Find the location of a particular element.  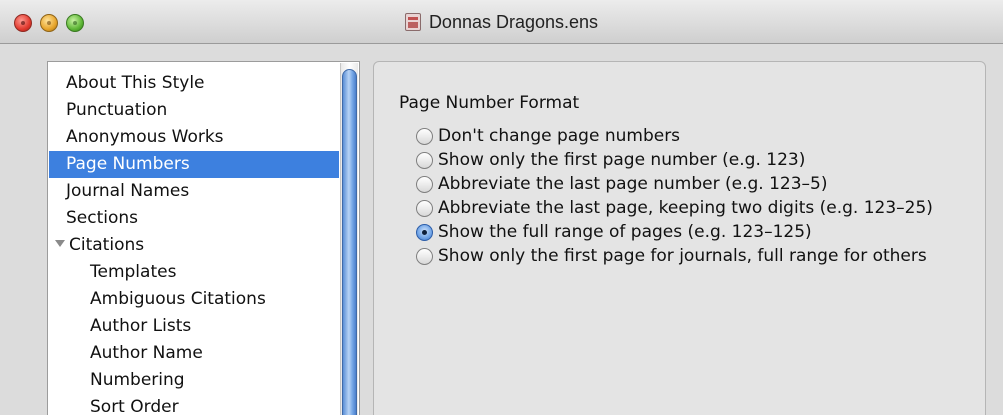

sidebar-item-ambiguous-citations: Ambiguous Citations is located at coordinates (194, 299).